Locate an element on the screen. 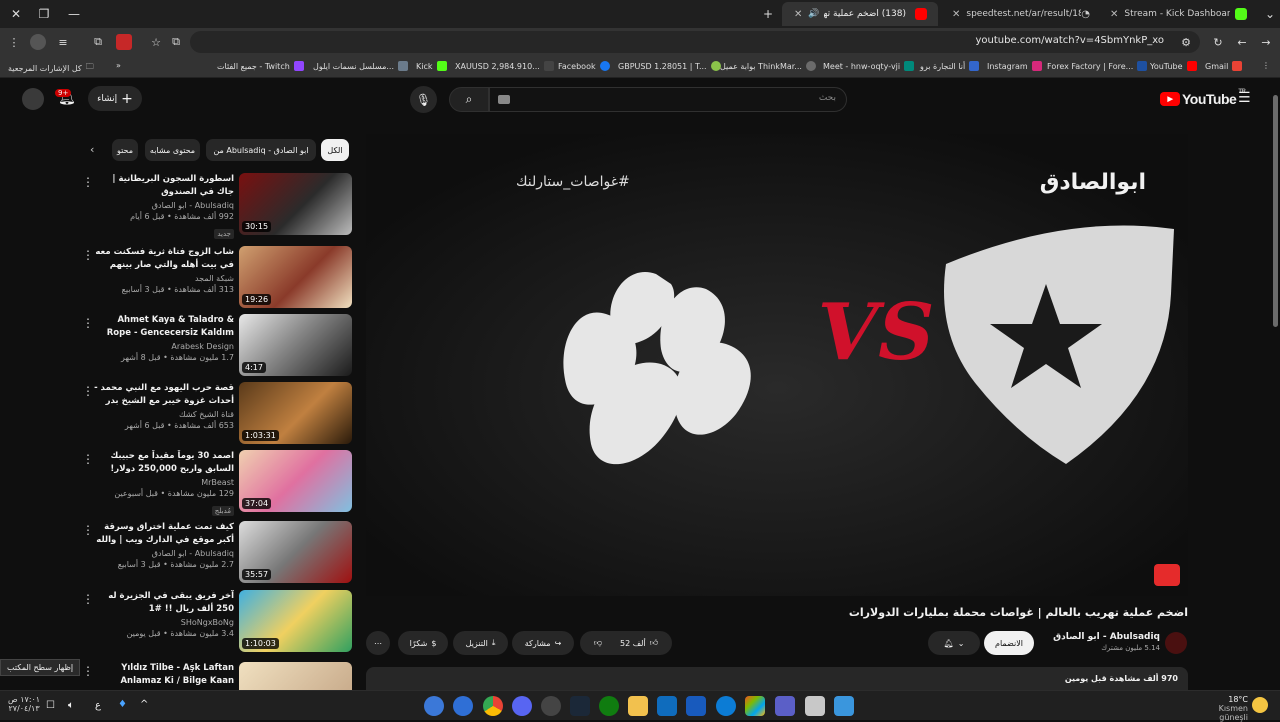  weather-widget: 18°C Kısmen güneşli is located at coordinates (1224, 708).